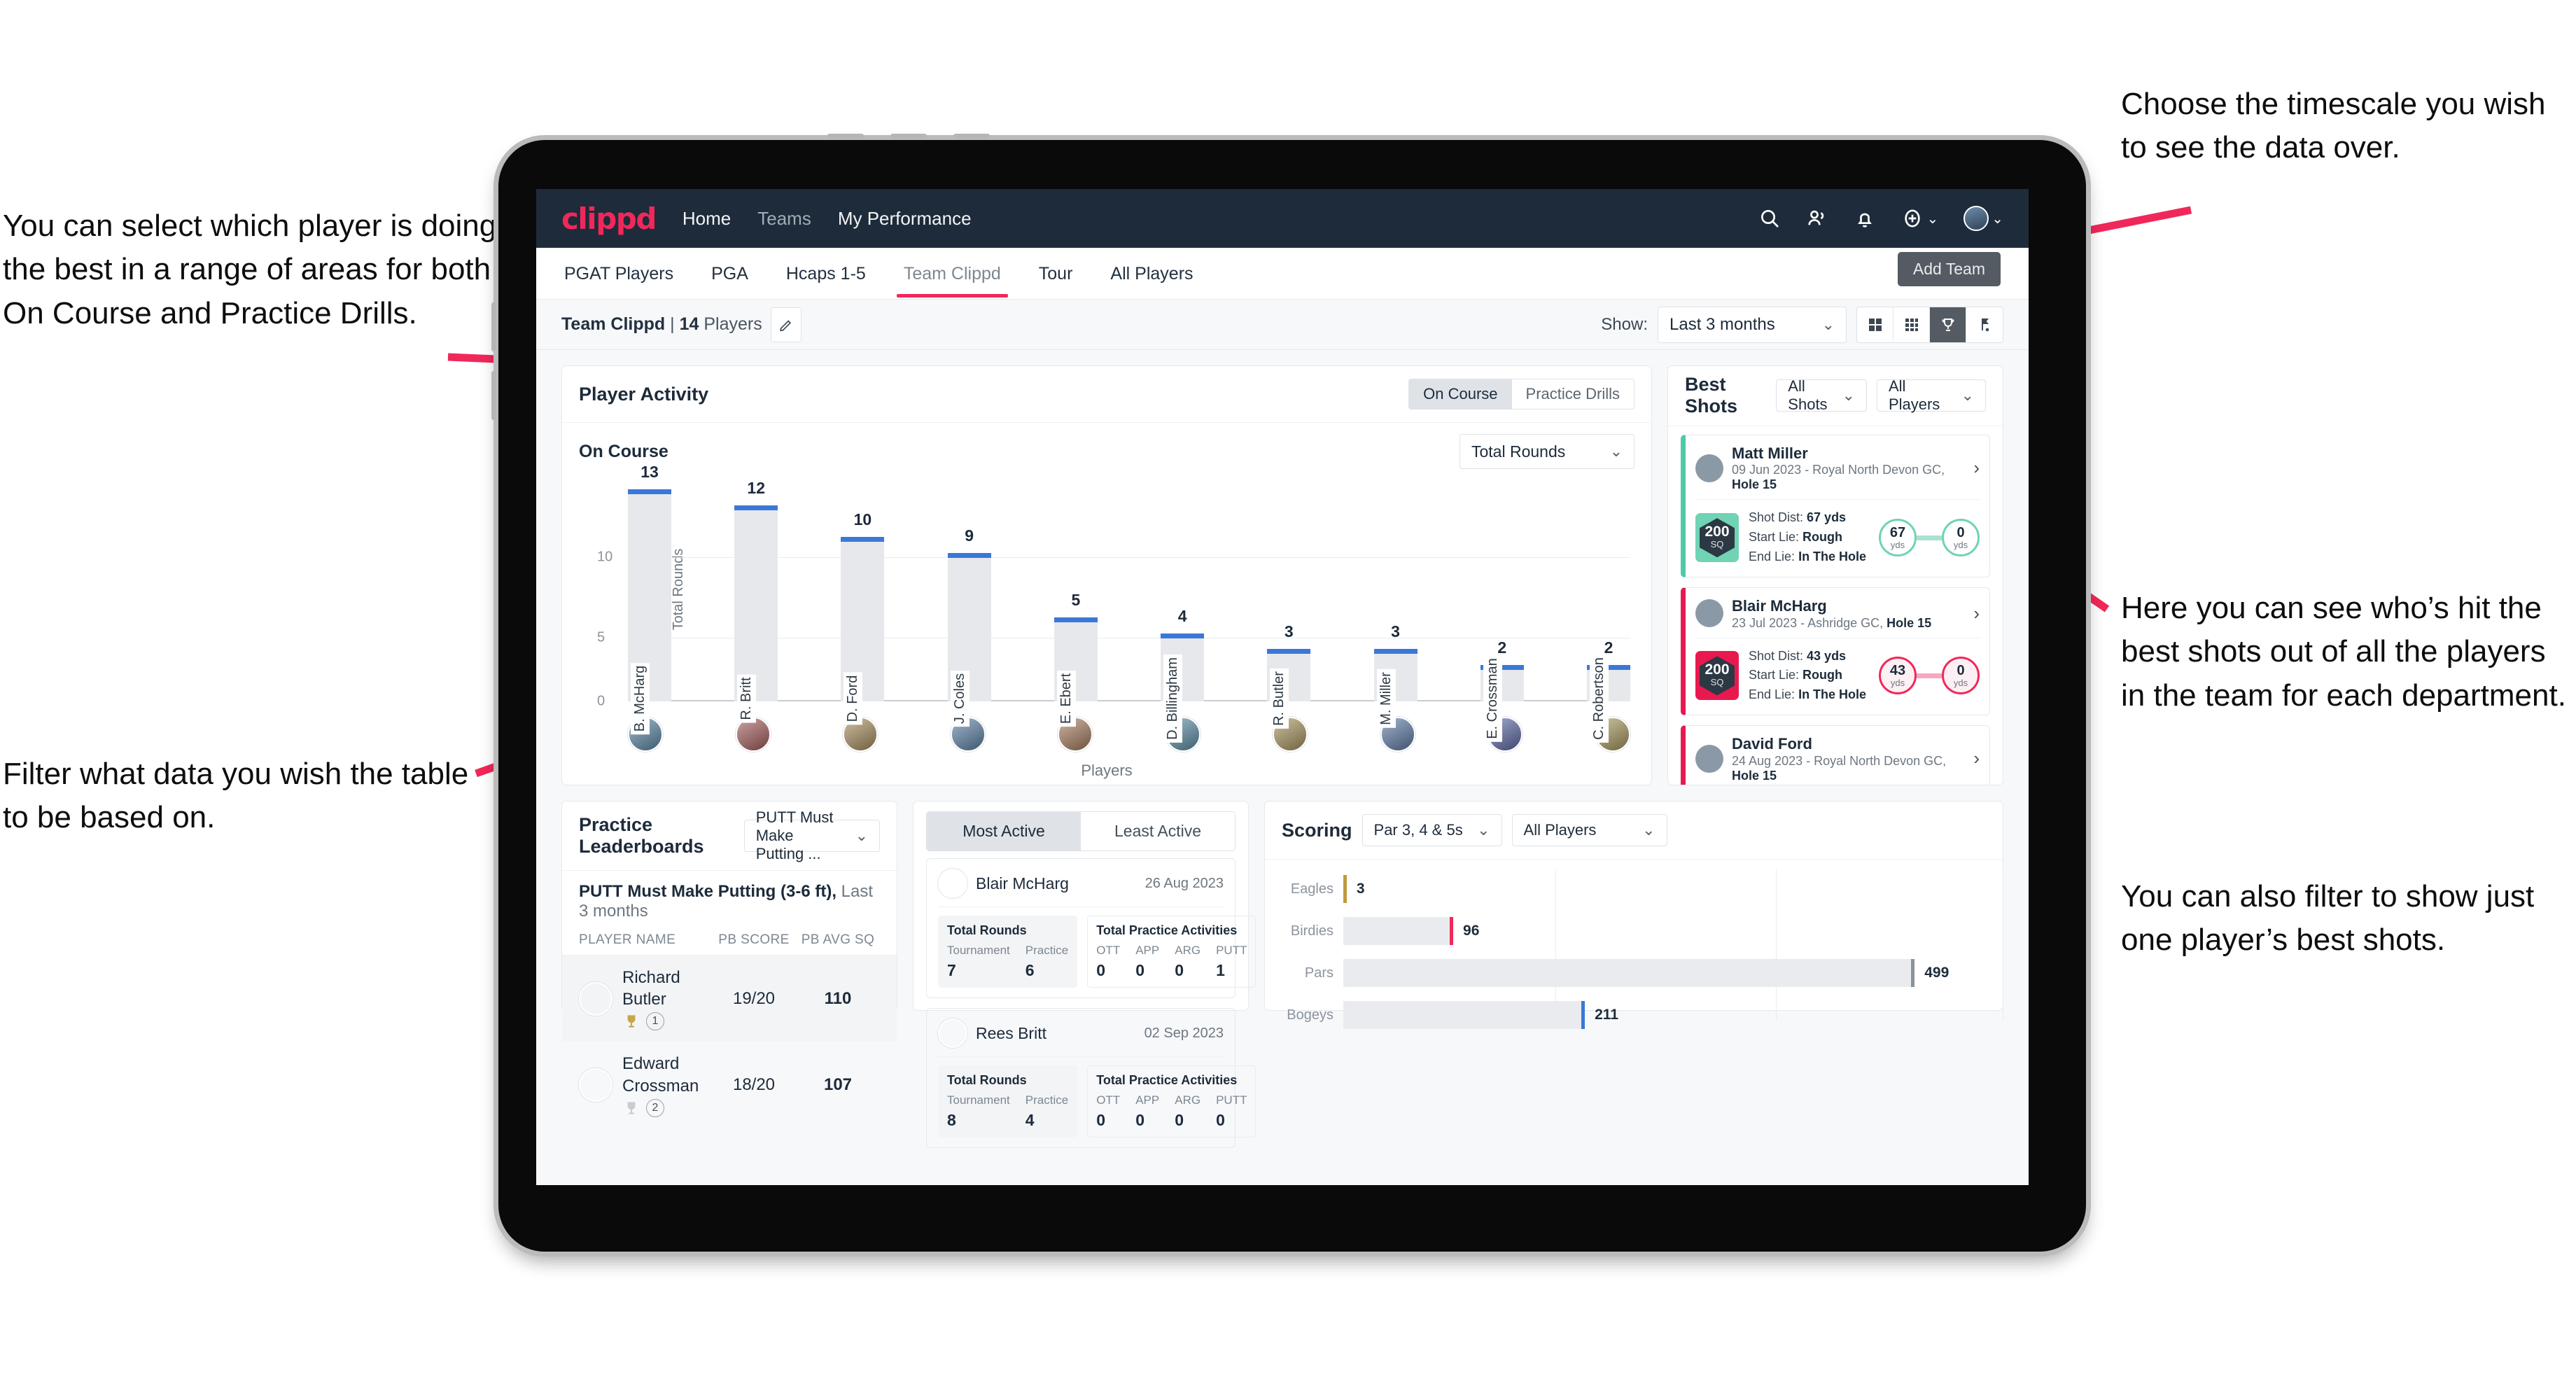 The width and height of the screenshot is (2576, 1386). What do you see at coordinates (747, 698) in the screenshot?
I see `bar-label: R. Britt` at bounding box center [747, 698].